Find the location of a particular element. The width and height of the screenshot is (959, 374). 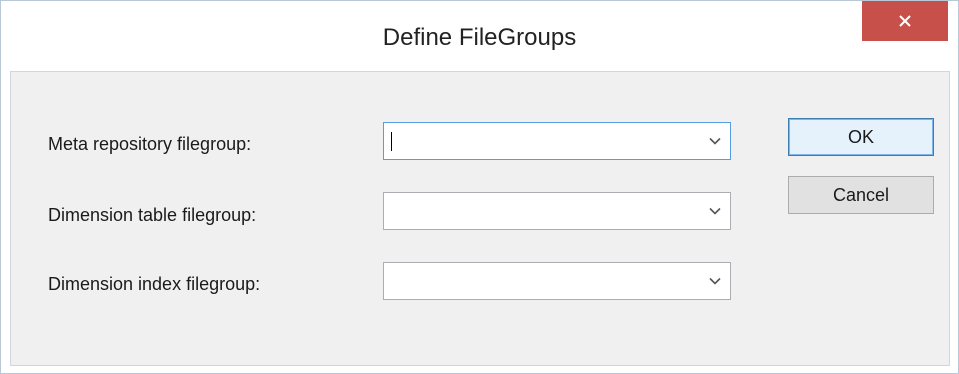

meta-repository-combobox is located at coordinates (557, 141).